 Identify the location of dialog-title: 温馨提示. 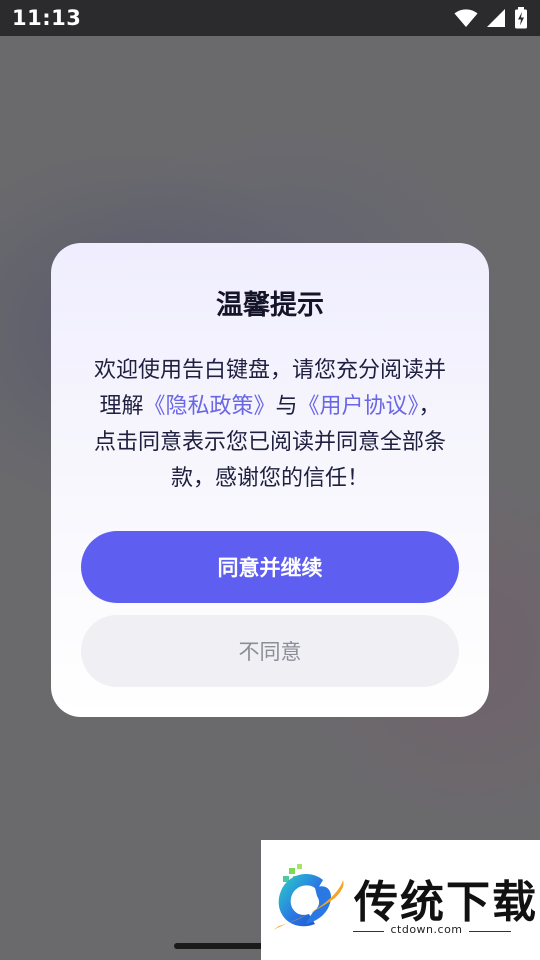
(270, 305).